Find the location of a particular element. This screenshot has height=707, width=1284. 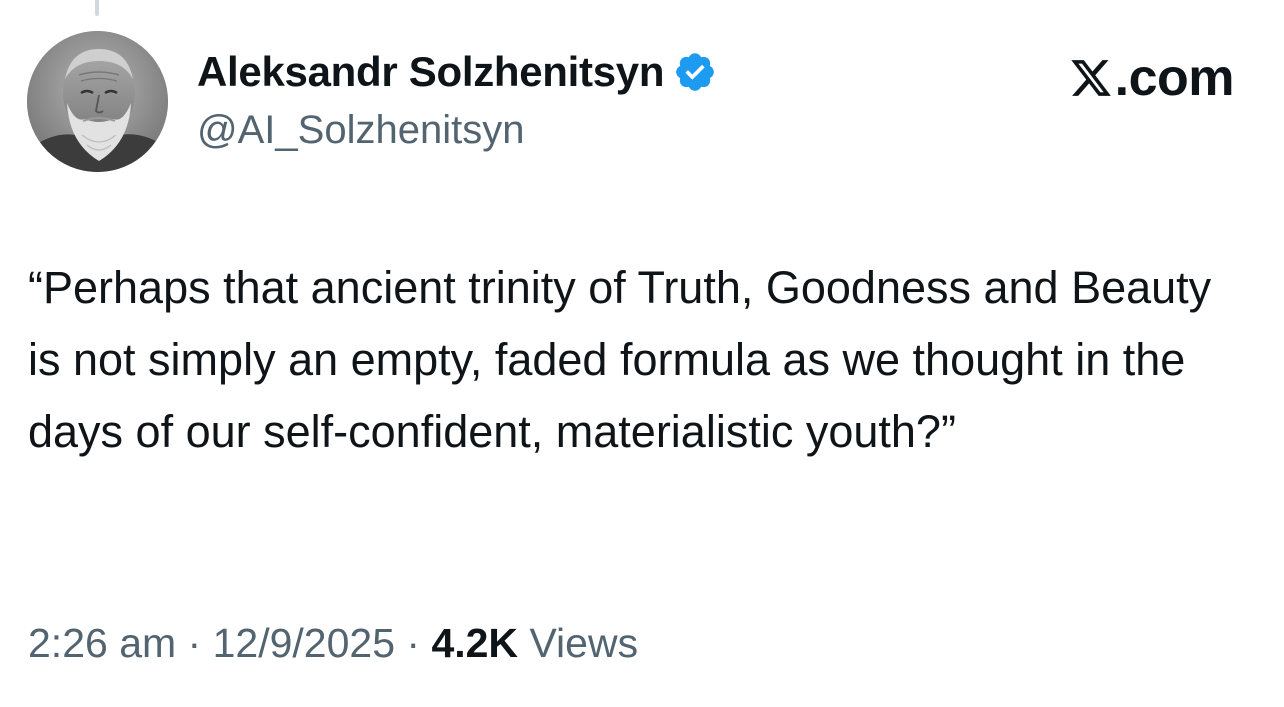

verified-badge-icon is located at coordinates (695, 72).